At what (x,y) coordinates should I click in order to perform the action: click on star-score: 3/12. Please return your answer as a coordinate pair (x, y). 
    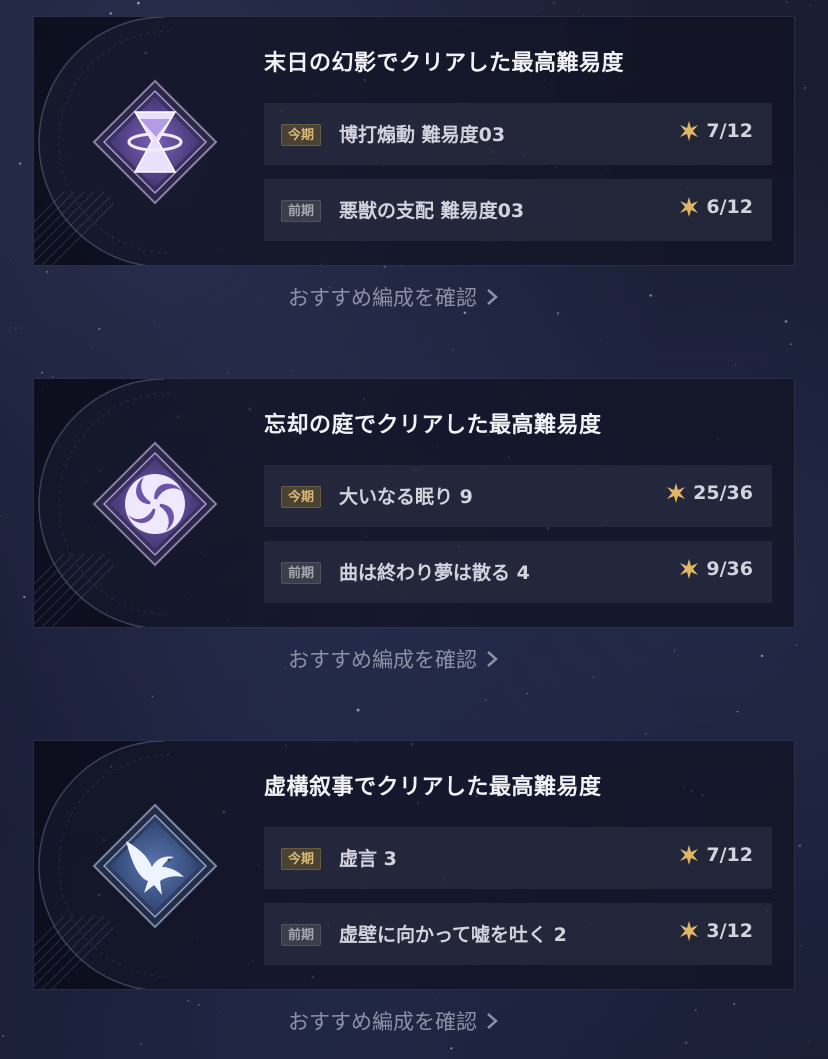
    Looking at the image, I should click on (715, 931).